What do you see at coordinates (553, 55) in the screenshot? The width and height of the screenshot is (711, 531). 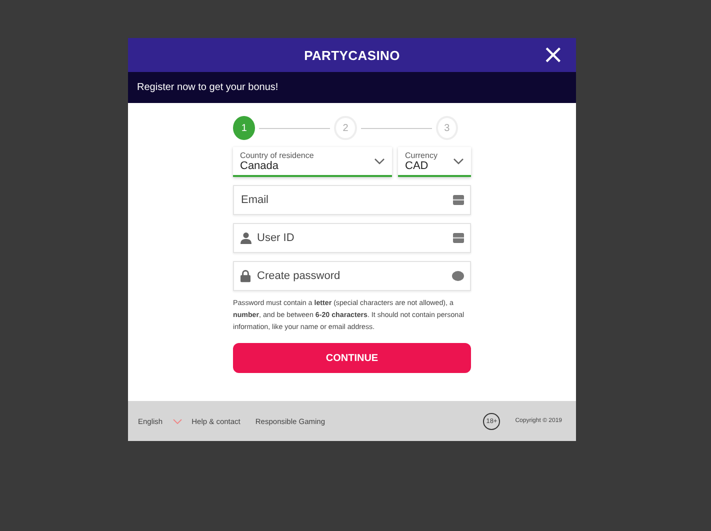 I see `close-button: ×` at bounding box center [553, 55].